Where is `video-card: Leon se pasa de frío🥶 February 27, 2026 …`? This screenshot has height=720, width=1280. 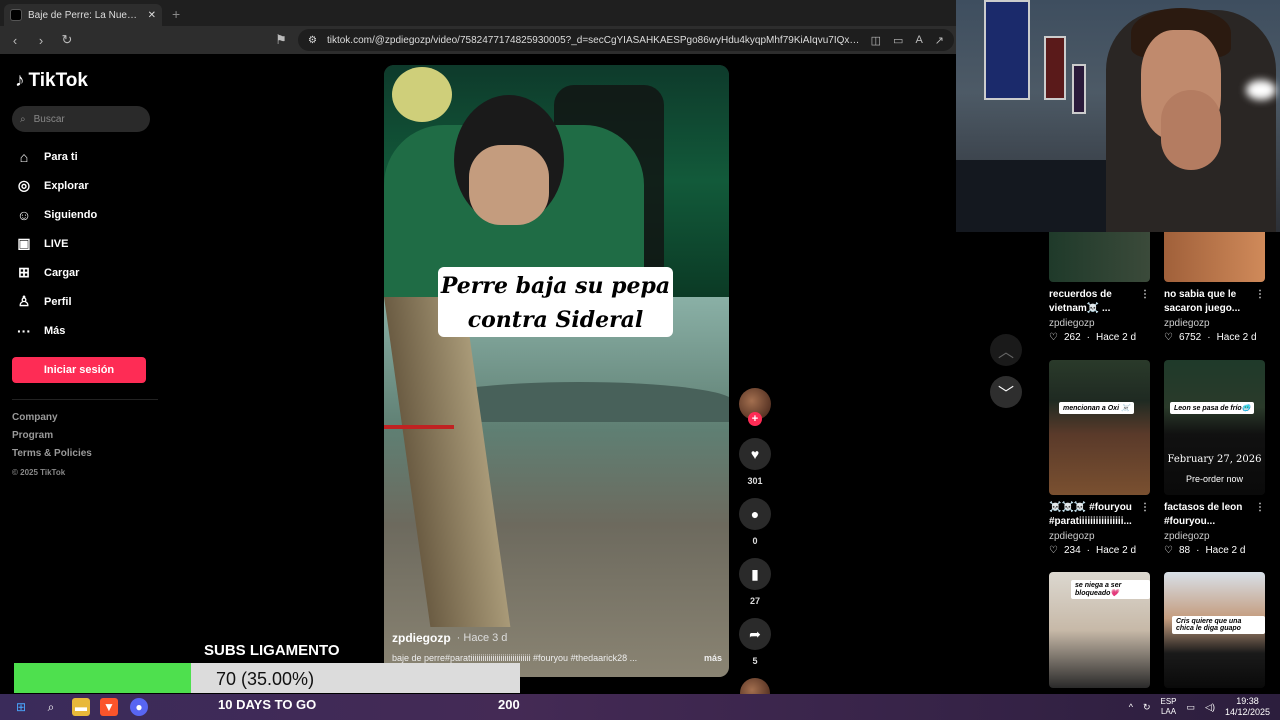
video-card: Leon se pasa de frío🥶 February 27, 2026 … is located at coordinates (1214, 458).